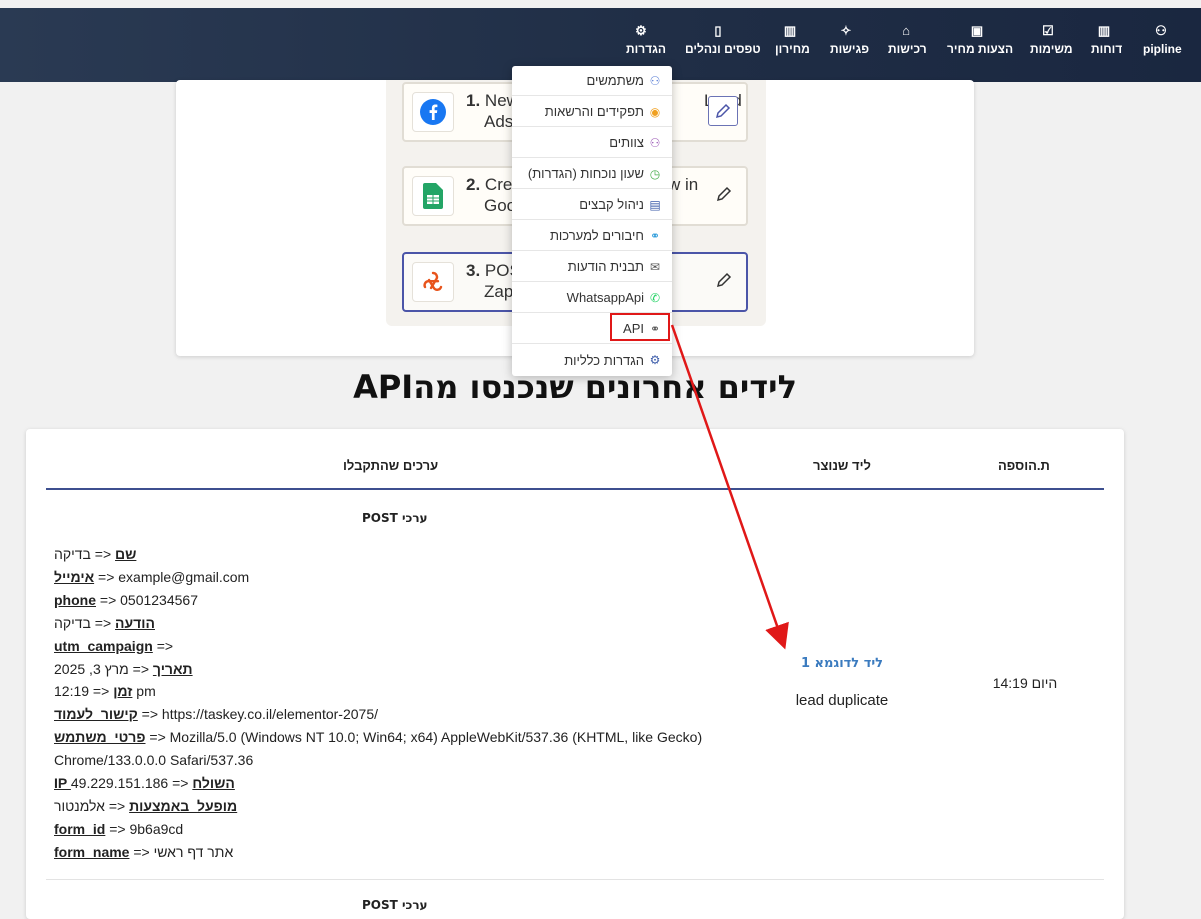 The image size is (1201, 919). Describe the element at coordinates (596, 235) in the screenshot. I see `dropdown-item-label: חיבורים למערכות` at that location.